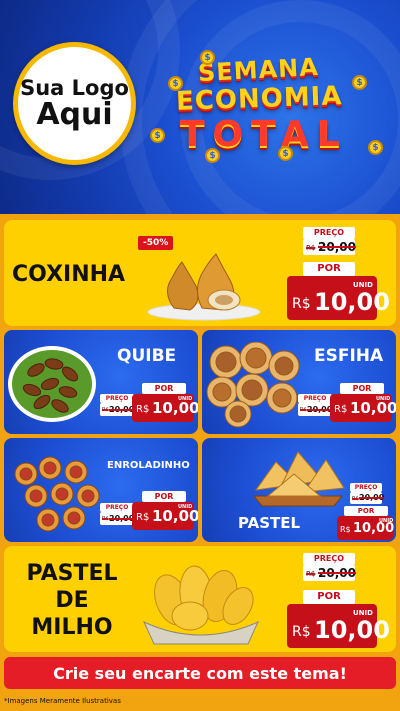  I want to click on enroladinho-image, so click(57, 494).